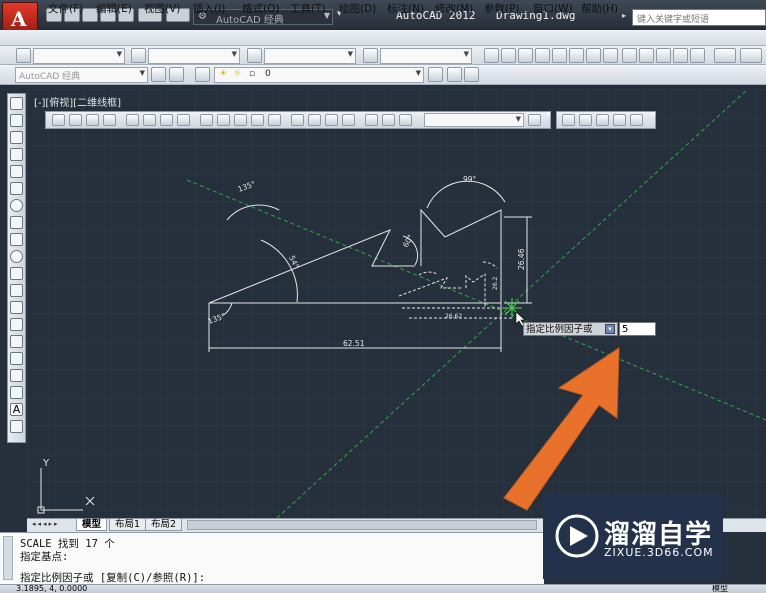 This screenshot has width=766, height=593. I want to click on preview-icon, so click(559, 55).